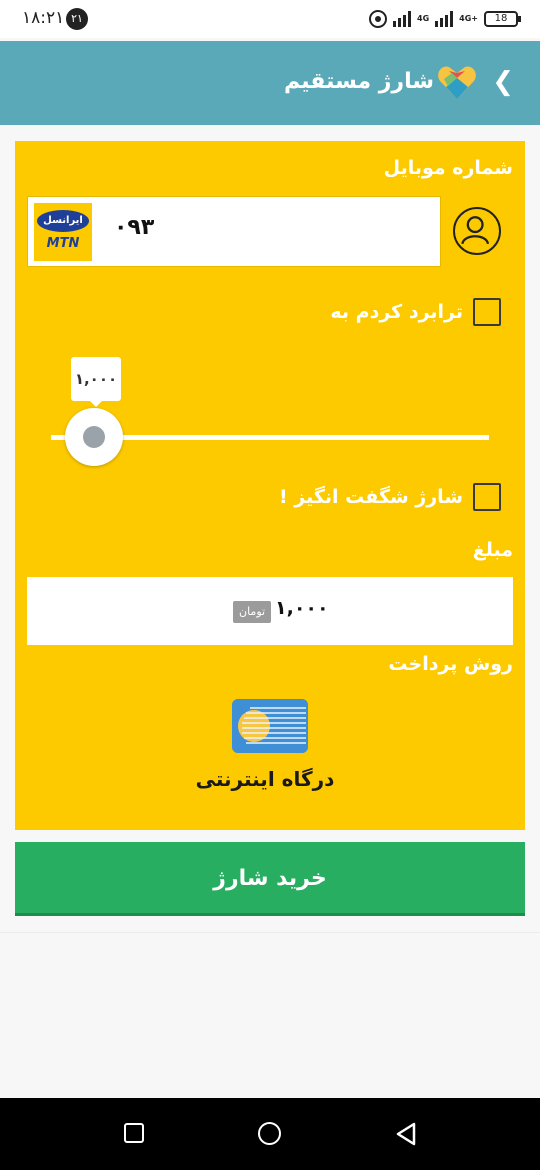 The image size is (540, 1170). Describe the element at coordinates (96, 382) in the screenshot. I see `slider-value-tooltip: ۱,۰۰۰` at that location.